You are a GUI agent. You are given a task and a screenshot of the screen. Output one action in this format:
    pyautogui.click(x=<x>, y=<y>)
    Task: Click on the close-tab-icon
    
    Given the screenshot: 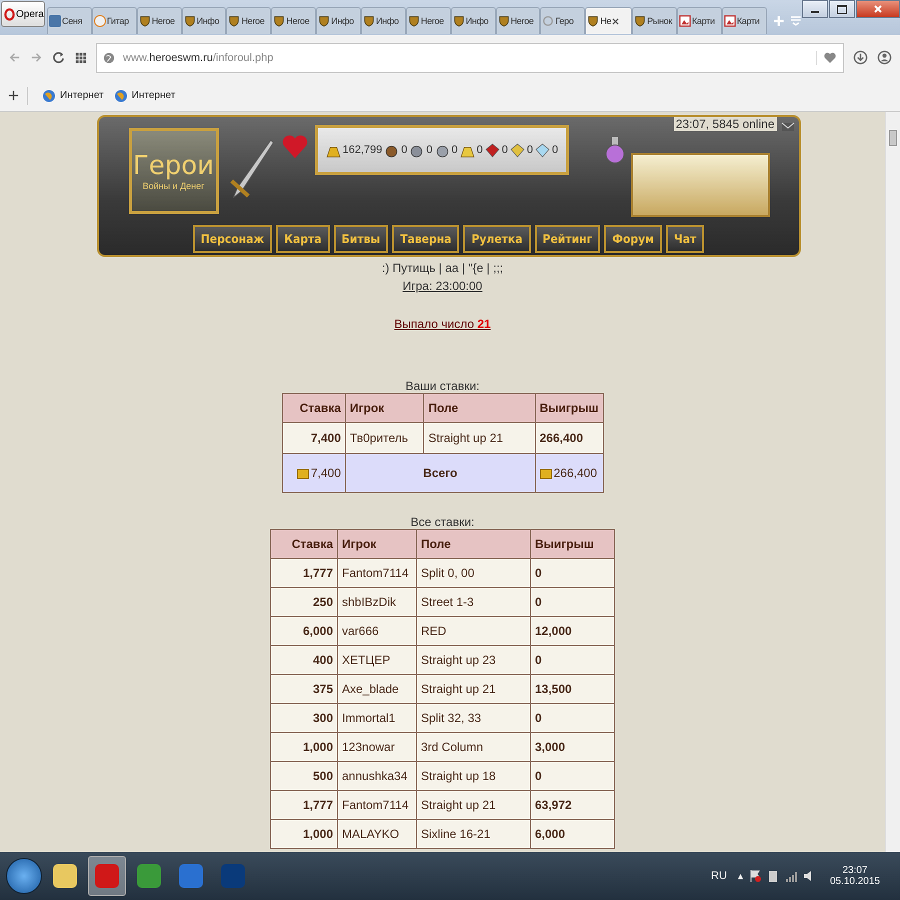 What is the action you would take?
    pyautogui.click(x=616, y=21)
    